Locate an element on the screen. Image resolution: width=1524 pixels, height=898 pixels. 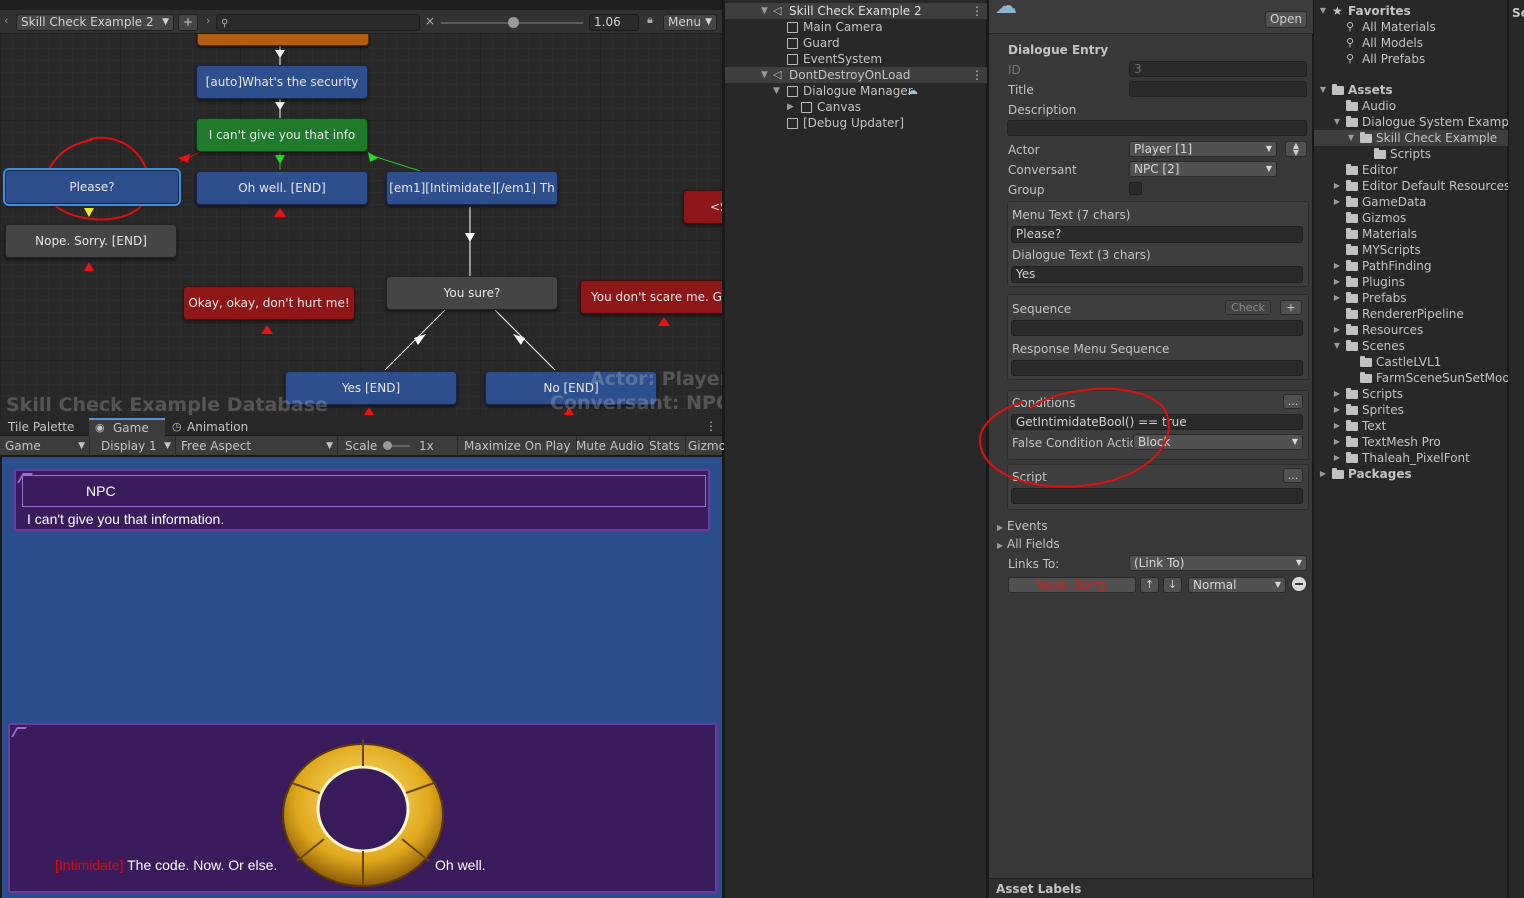
graph-node-please: Please? is located at coordinates (92, 187).